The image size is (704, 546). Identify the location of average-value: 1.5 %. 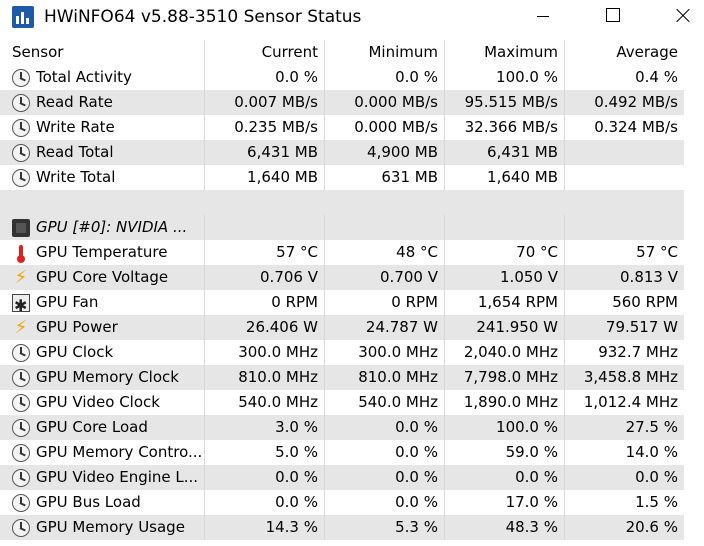
(624, 502).